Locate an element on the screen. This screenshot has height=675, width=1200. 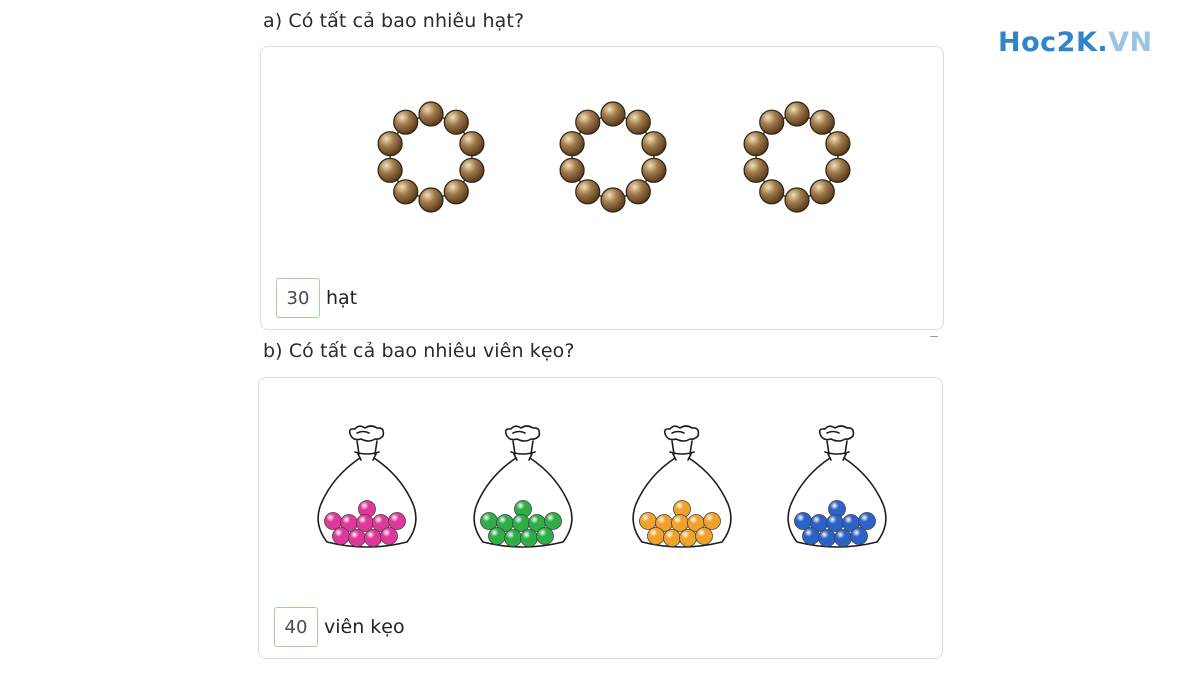
answer-b: 40 viên kẹo is located at coordinates (339, 627).